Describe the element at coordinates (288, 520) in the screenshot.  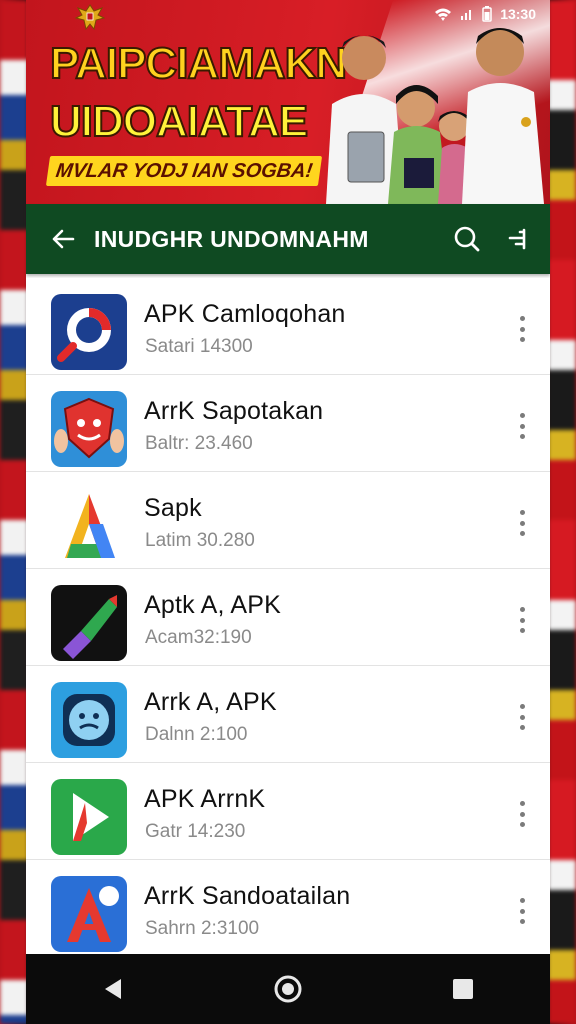
I see `list-item: Sapk Latim 30.280` at that location.